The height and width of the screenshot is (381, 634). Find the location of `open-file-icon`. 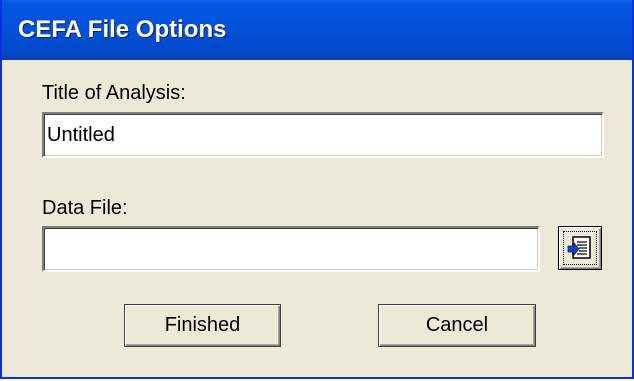

open-file-icon is located at coordinates (579, 247).